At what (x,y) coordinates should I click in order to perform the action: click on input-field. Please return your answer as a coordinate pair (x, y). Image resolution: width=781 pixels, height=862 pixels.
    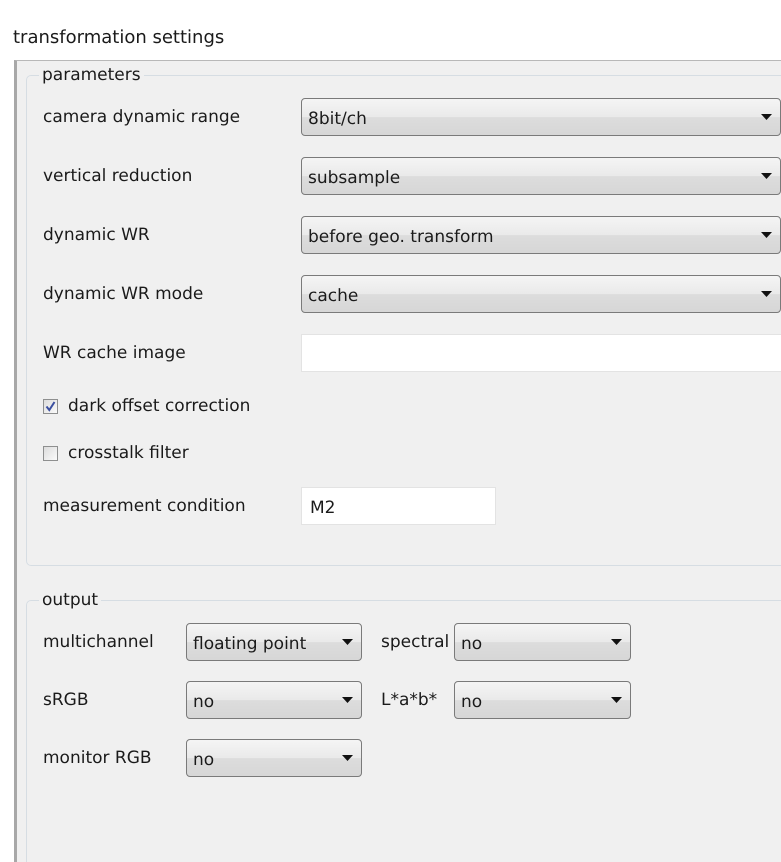
    Looking at the image, I should click on (541, 353).